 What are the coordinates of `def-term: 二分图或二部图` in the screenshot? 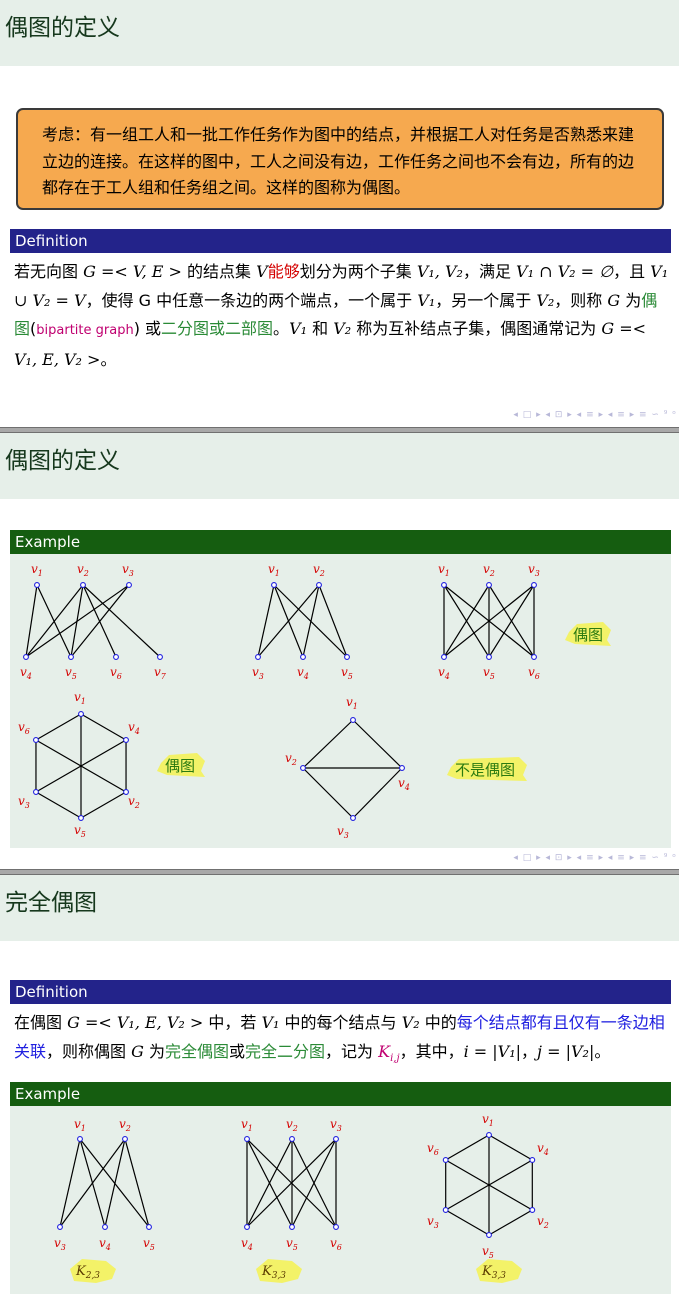 It's located at (217, 328).